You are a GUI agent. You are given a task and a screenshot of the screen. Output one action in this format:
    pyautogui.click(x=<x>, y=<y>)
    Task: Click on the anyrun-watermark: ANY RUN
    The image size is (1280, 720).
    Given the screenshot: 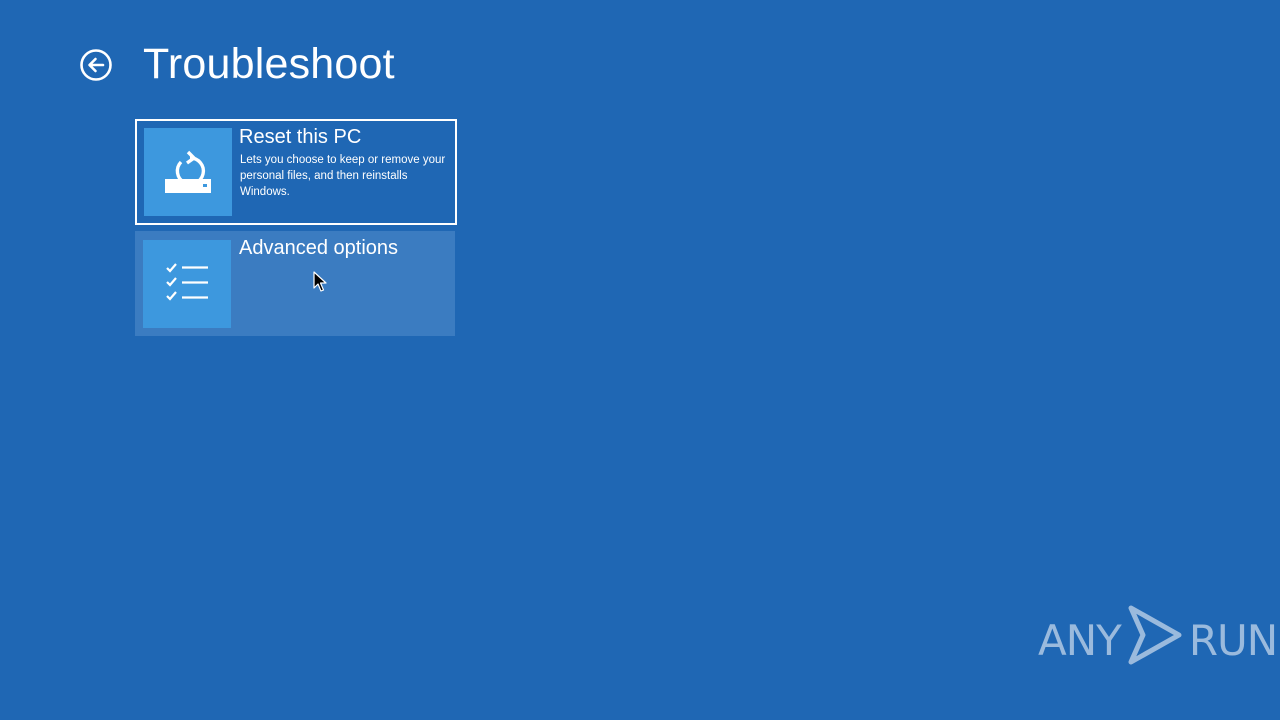 What is the action you would take?
    pyautogui.click(x=1158, y=638)
    